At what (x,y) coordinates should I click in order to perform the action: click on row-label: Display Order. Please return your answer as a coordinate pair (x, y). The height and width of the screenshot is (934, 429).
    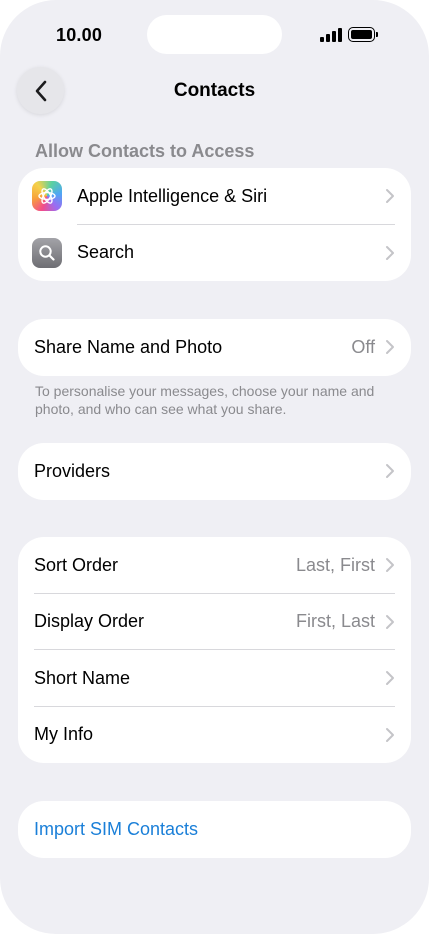
    Looking at the image, I should click on (89, 621).